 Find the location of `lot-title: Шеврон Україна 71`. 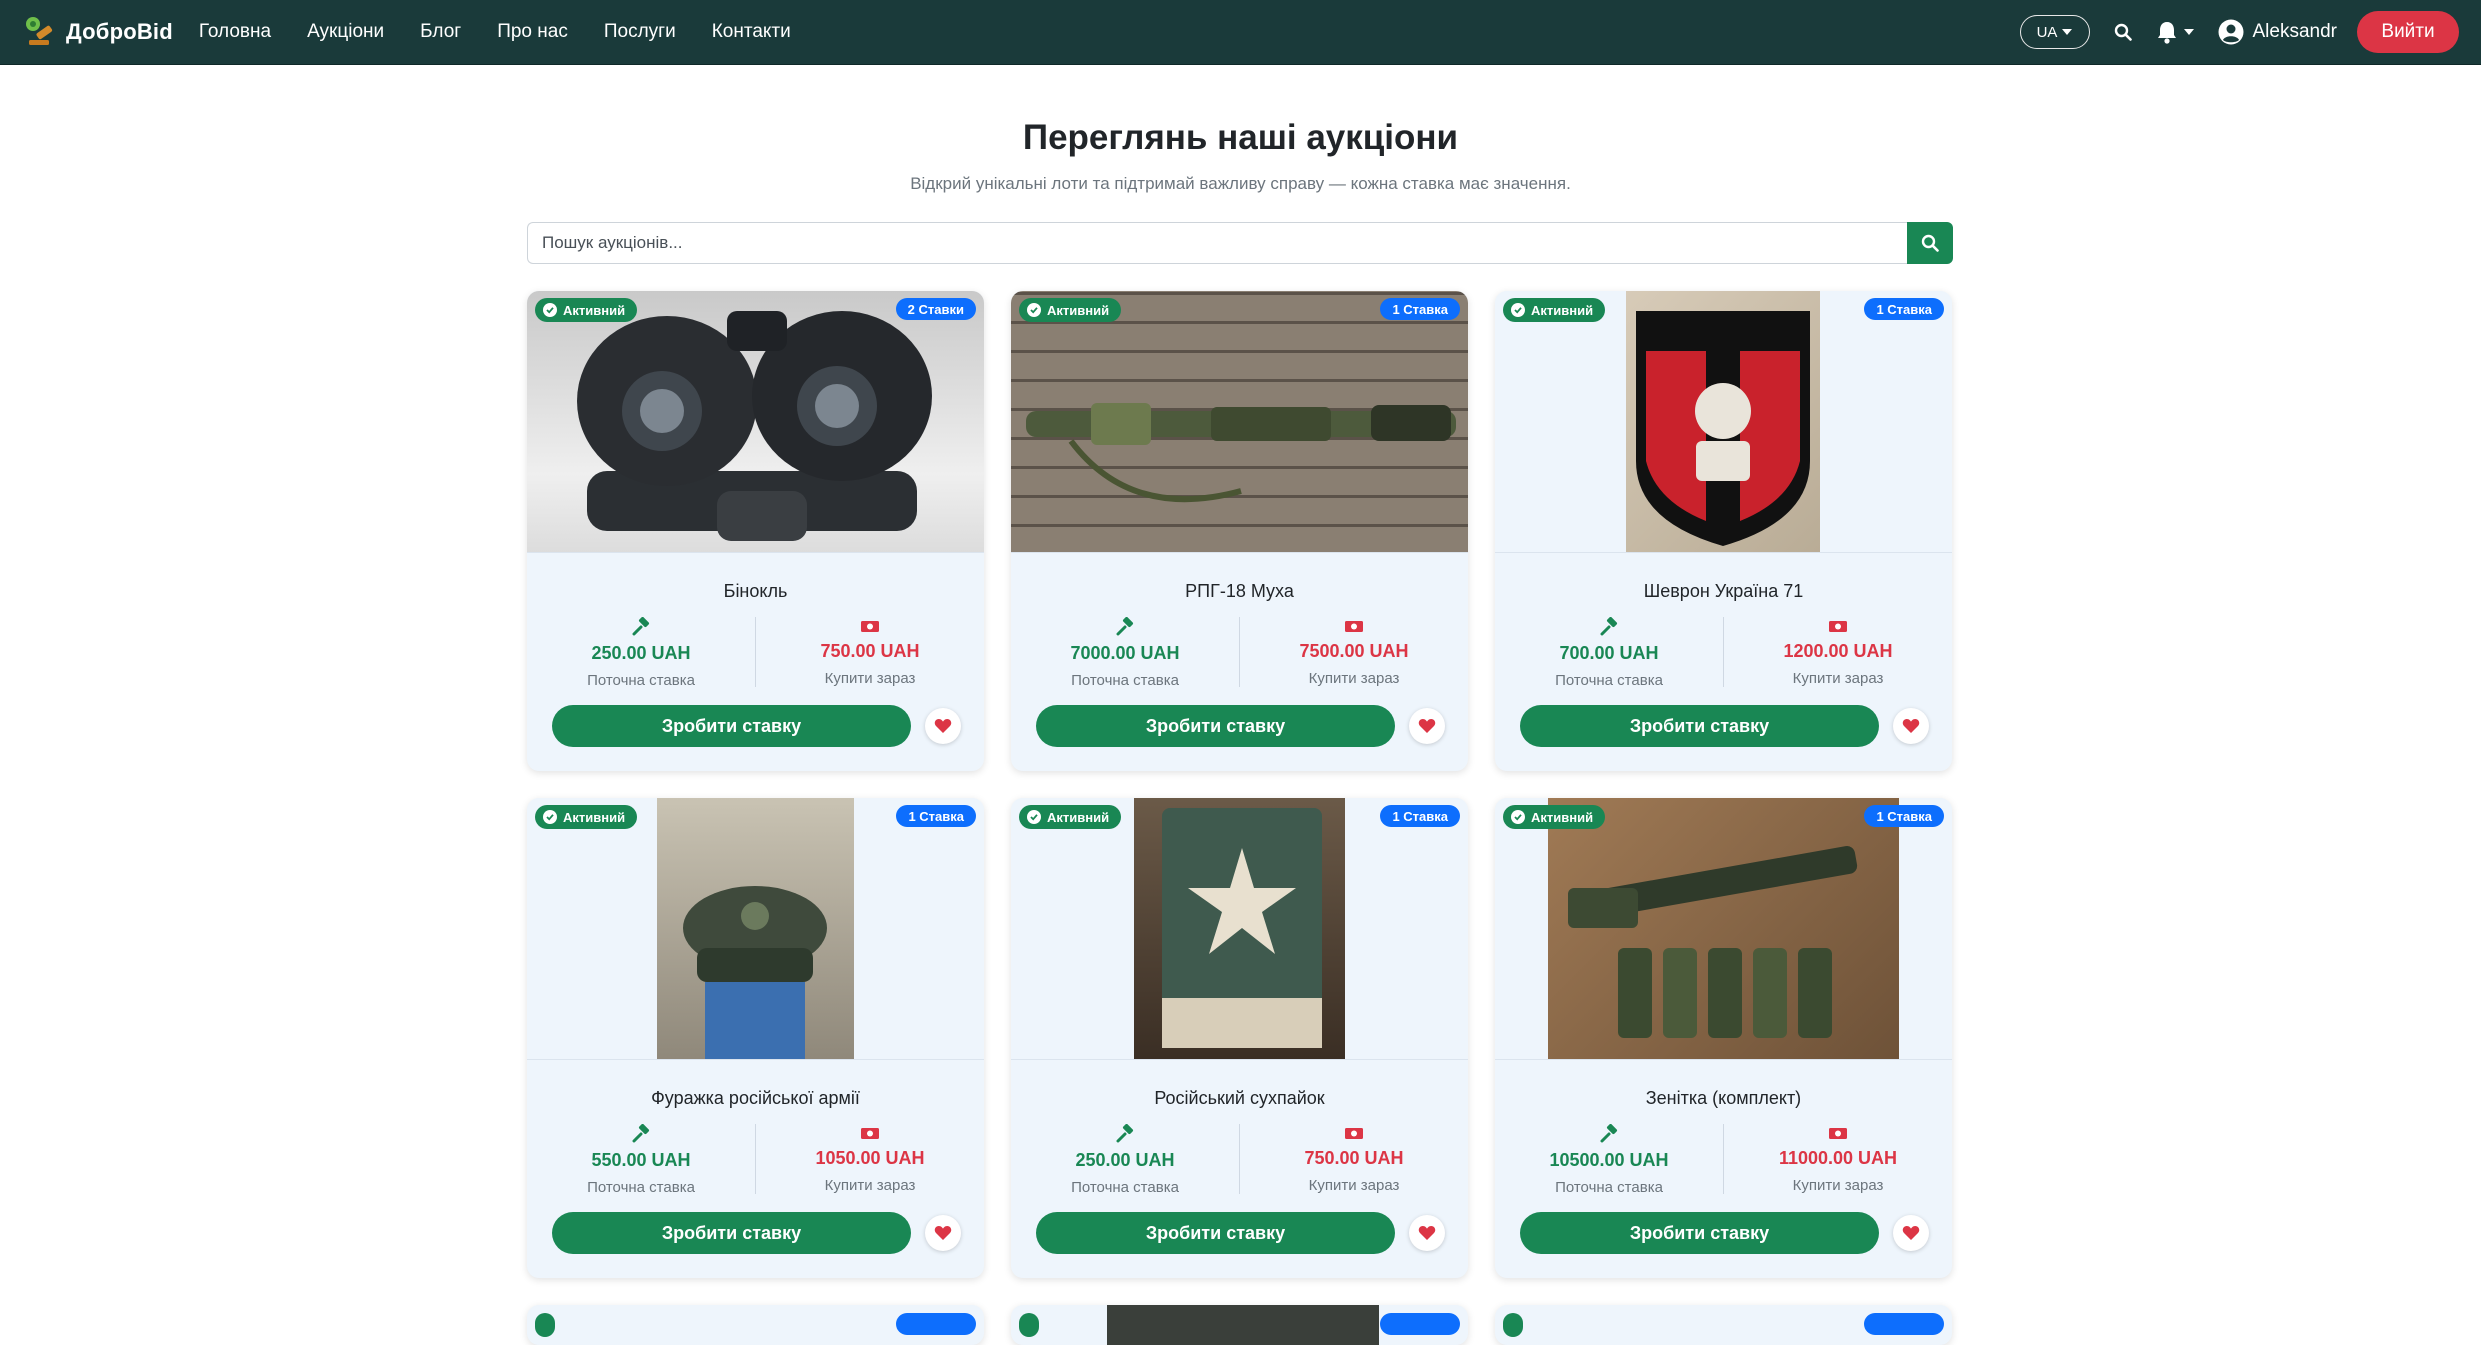

lot-title: Шеврон Україна 71 is located at coordinates (1723, 591).